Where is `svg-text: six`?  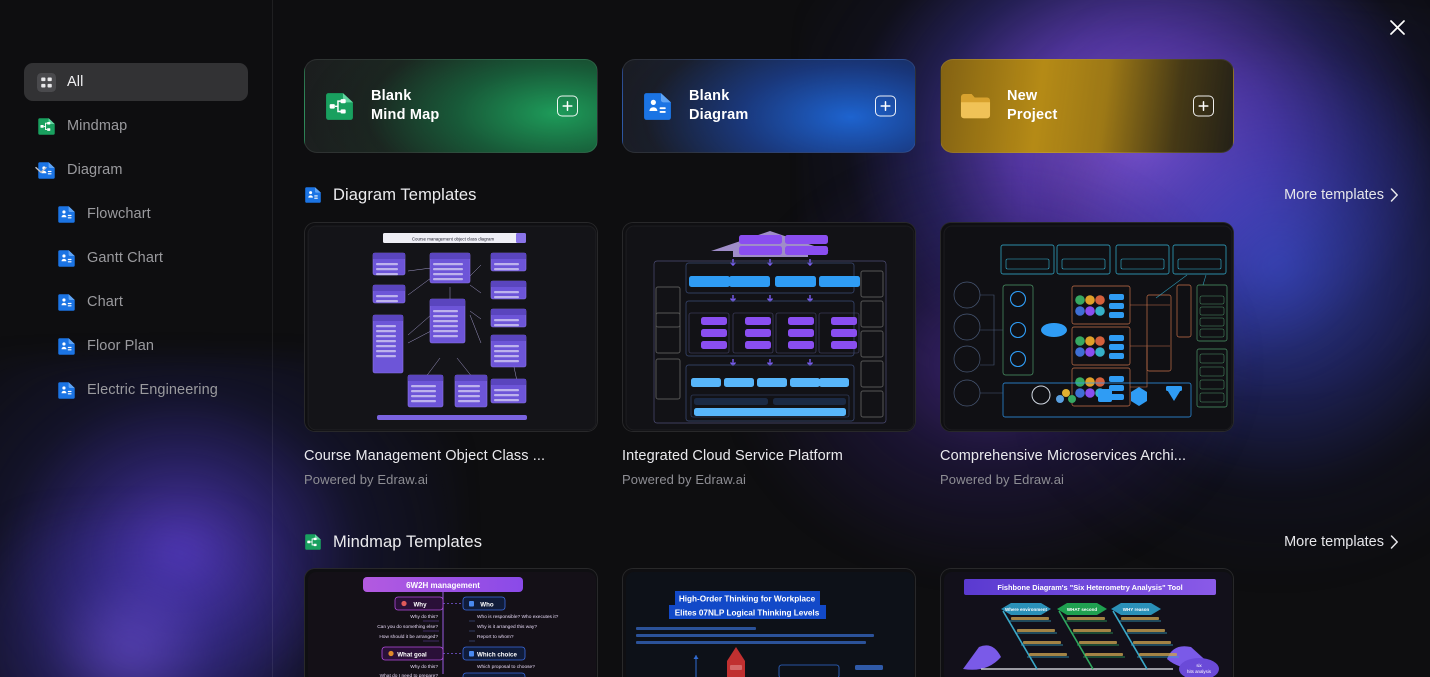 svg-text: six is located at coordinates (1199, 665).